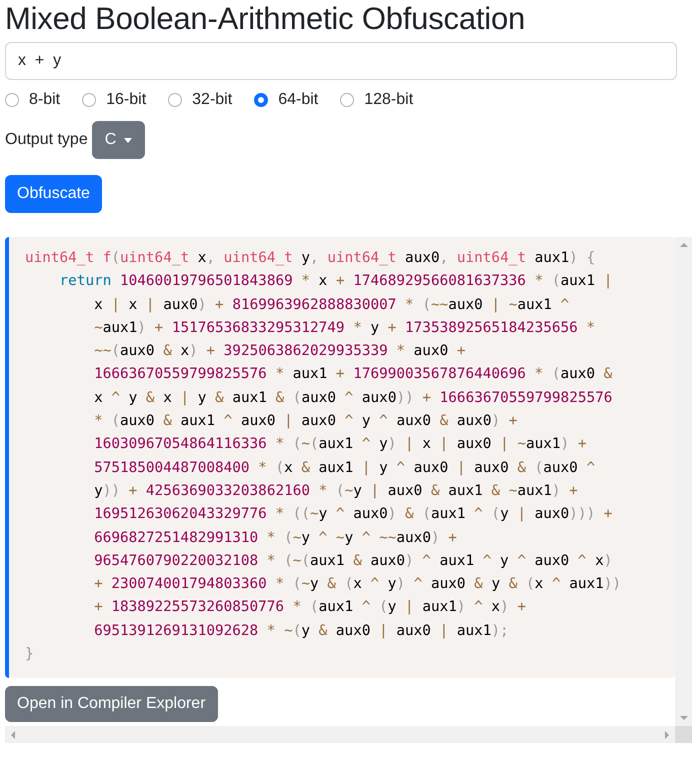  I want to click on bit-width-radio: 128-bit, so click(377, 100).